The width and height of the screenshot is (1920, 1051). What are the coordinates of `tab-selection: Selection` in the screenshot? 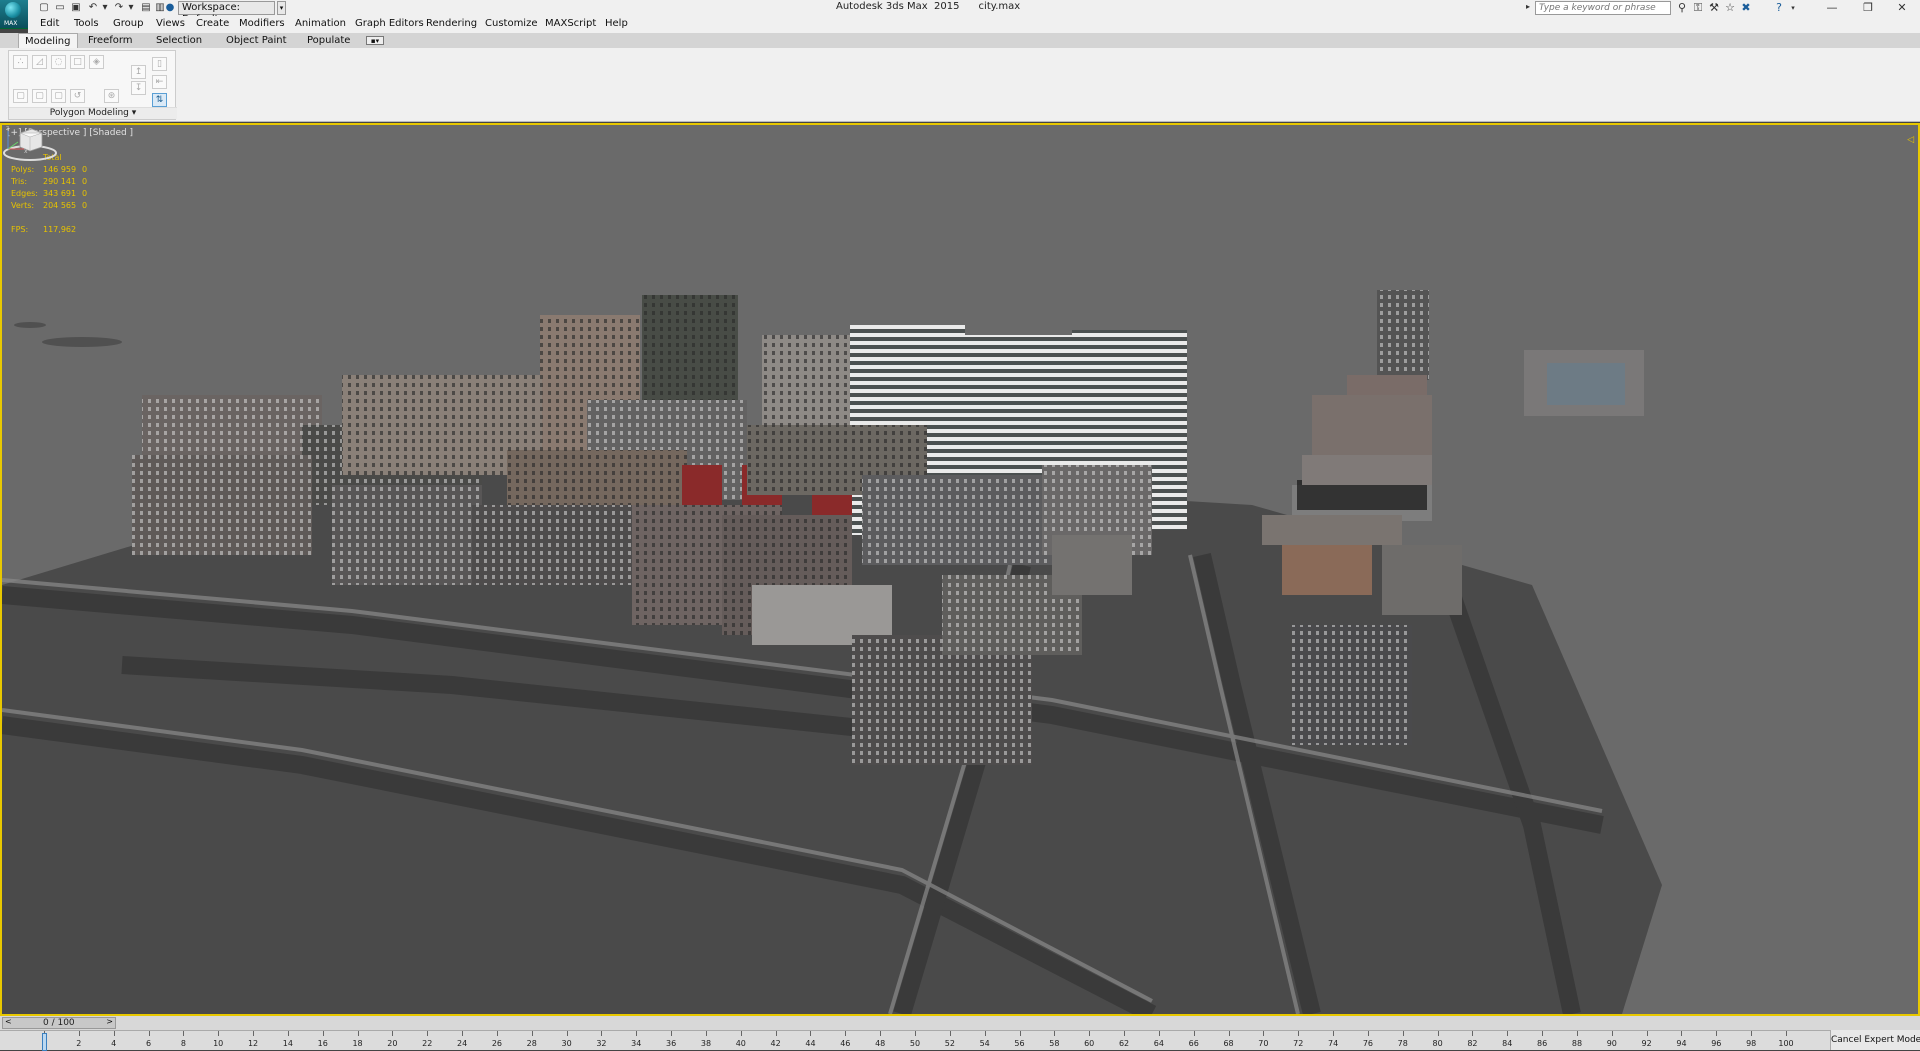 It's located at (179, 40).